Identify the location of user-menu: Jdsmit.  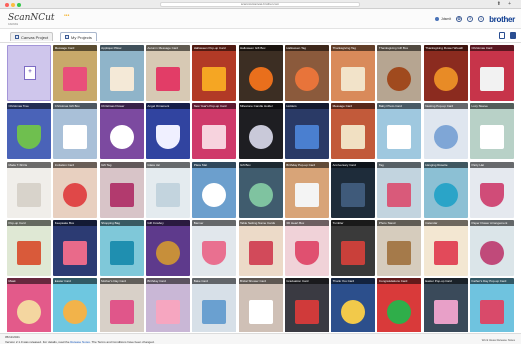
(443, 19).